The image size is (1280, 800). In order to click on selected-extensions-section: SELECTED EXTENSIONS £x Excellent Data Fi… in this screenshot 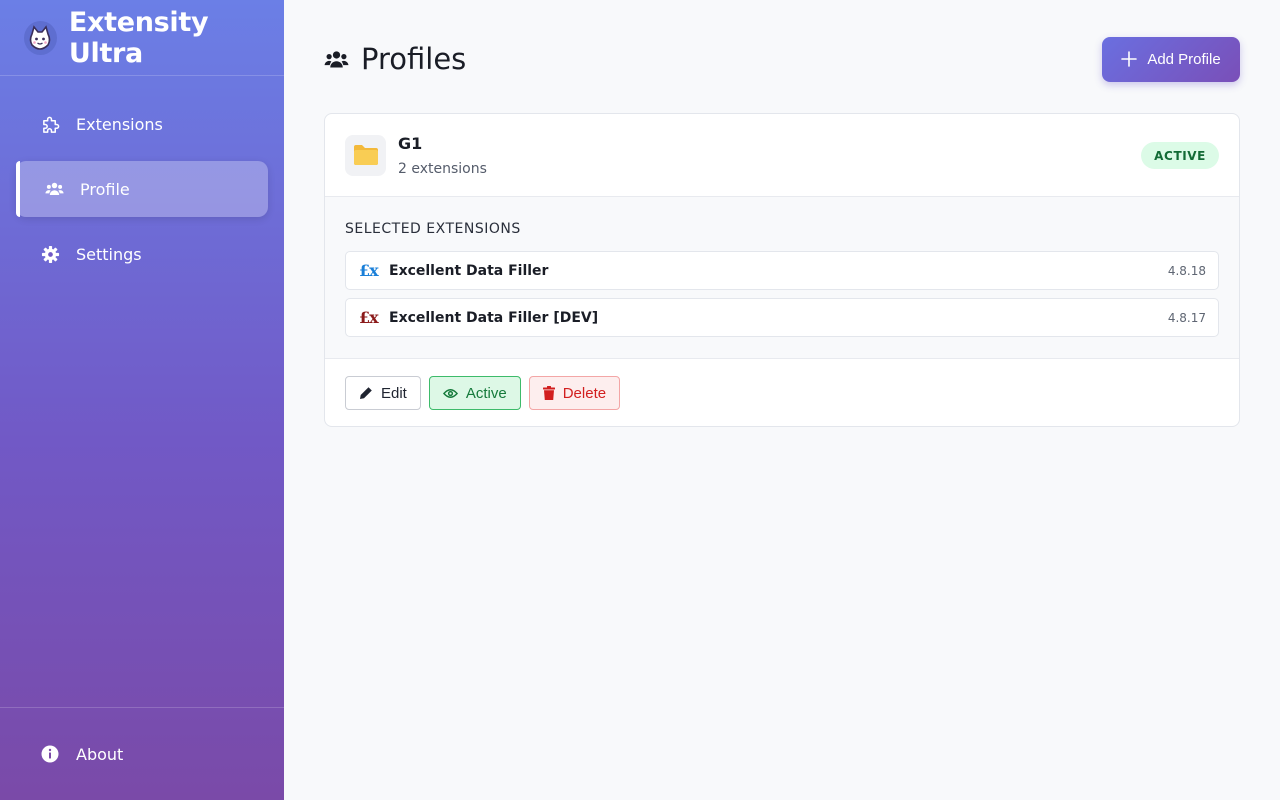, I will do `click(782, 278)`.